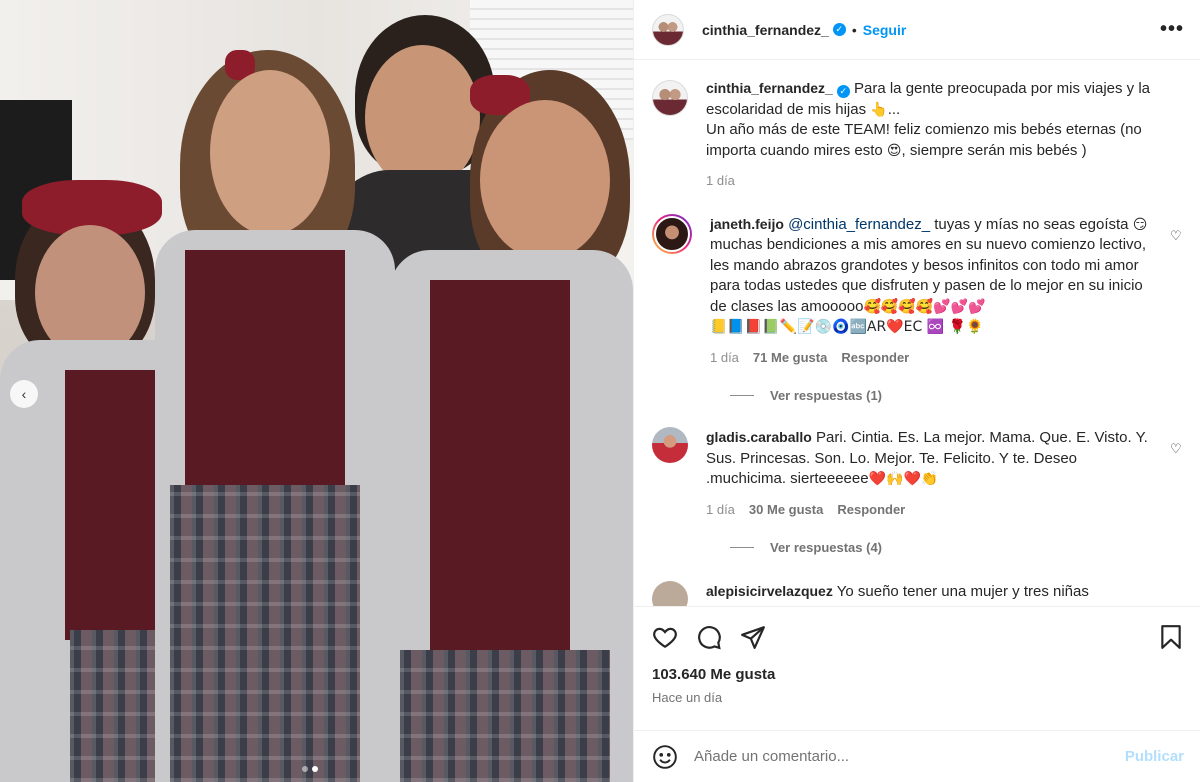  Describe the element at coordinates (957, 395) in the screenshot. I see `view-replies-button: Ver respuestas (1)` at that location.